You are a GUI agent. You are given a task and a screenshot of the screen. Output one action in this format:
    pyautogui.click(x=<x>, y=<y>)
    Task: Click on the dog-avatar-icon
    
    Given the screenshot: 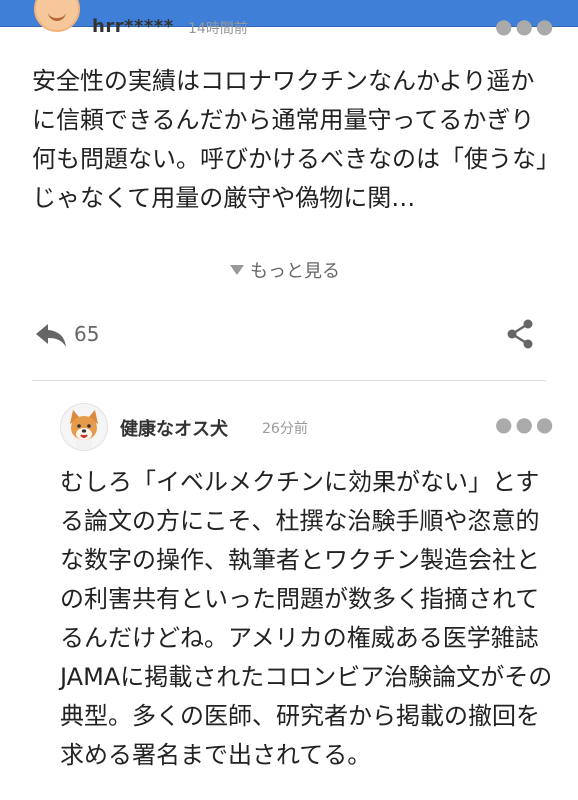 What is the action you would take?
    pyautogui.click(x=84, y=427)
    